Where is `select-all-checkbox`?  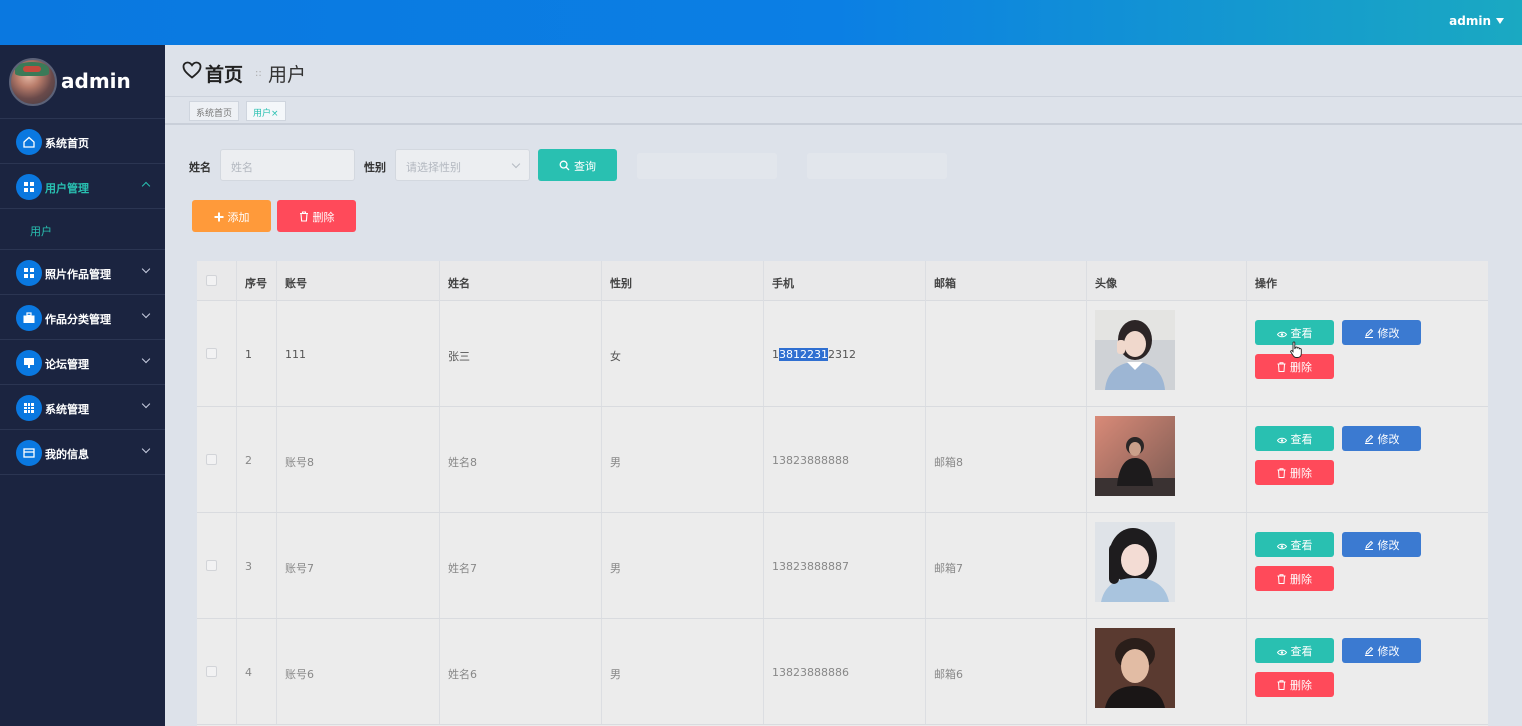 select-all-checkbox is located at coordinates (211, 280).